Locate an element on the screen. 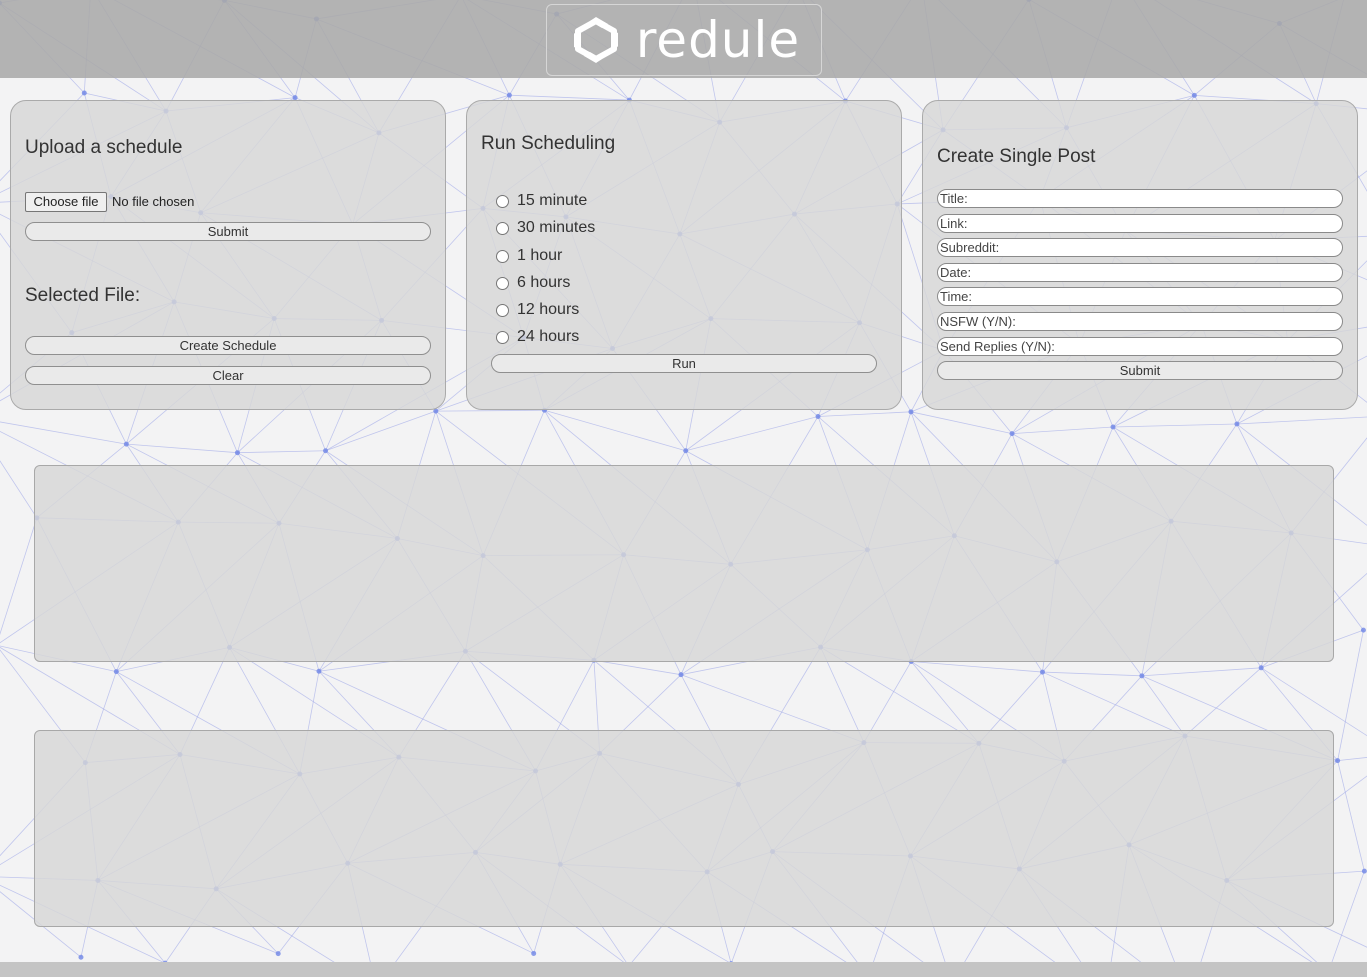  logo-text: redule is located at coordinates (718, 40).